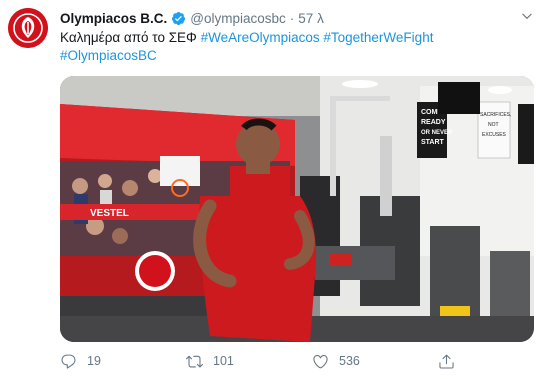 Image resolution: width=542 pixels, height=379 pixels. What do you see at coordinates (493, 125) in the screenshot?
I see `poster-right-2: NOT` at bounding box center [493, 125].